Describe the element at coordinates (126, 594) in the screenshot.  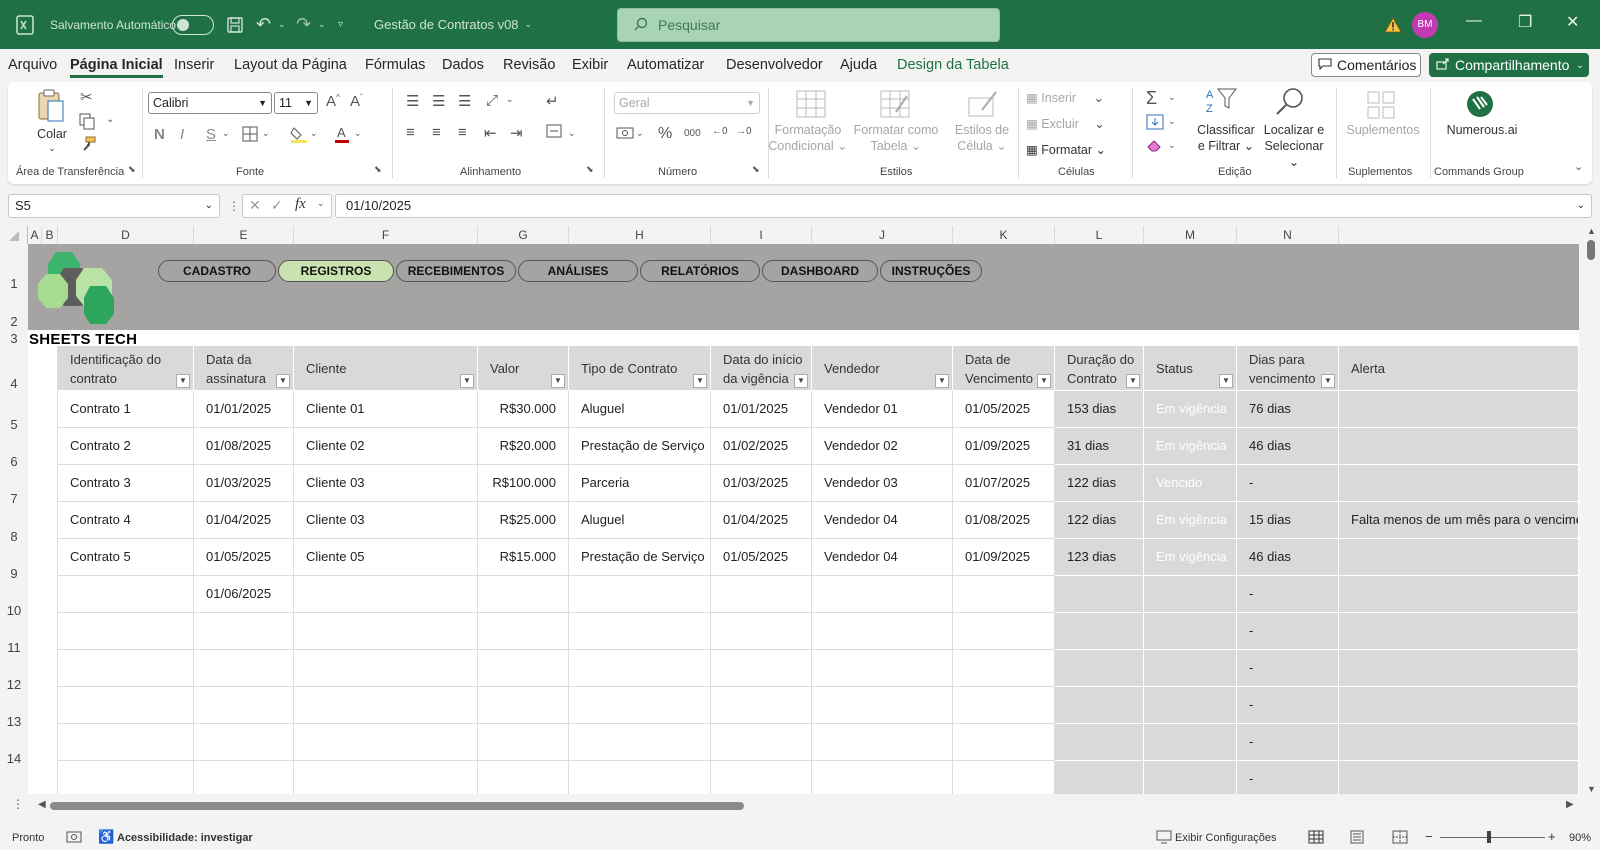
I see `cell-id` at that location.